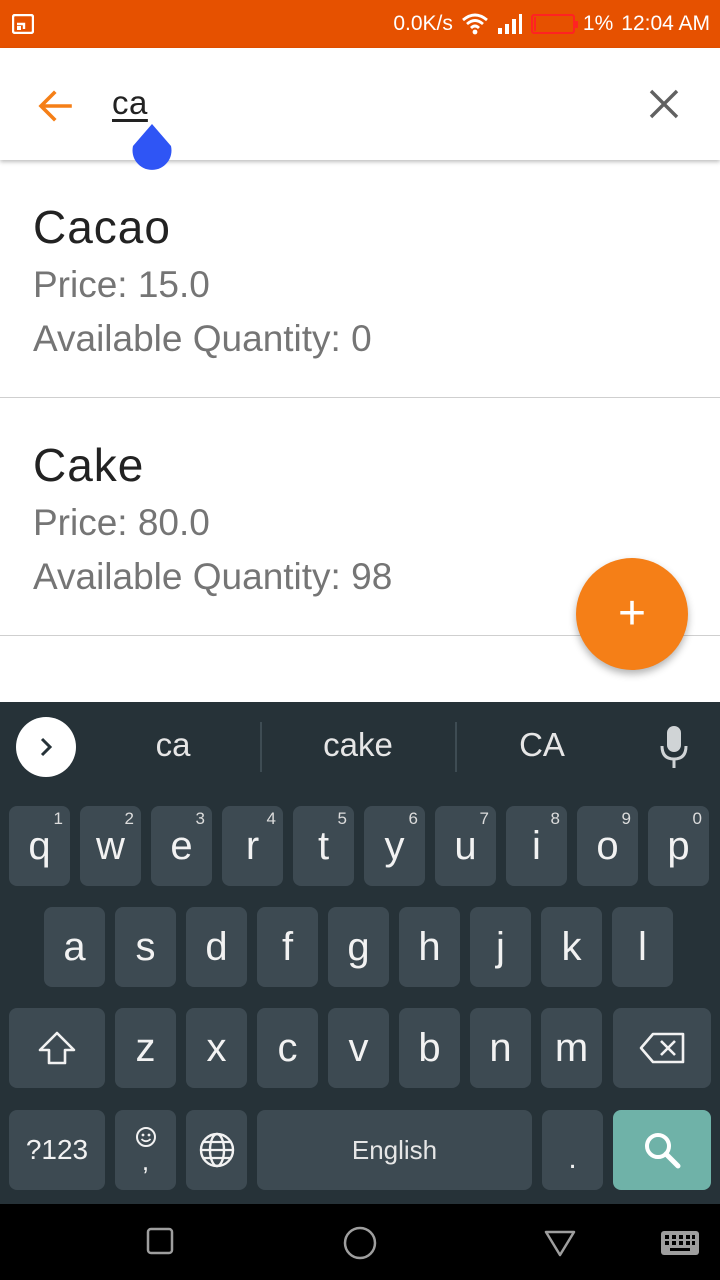  Describe the element at coordinates (572, 1150) in the screenshot. I see `period-key: .` at that location.